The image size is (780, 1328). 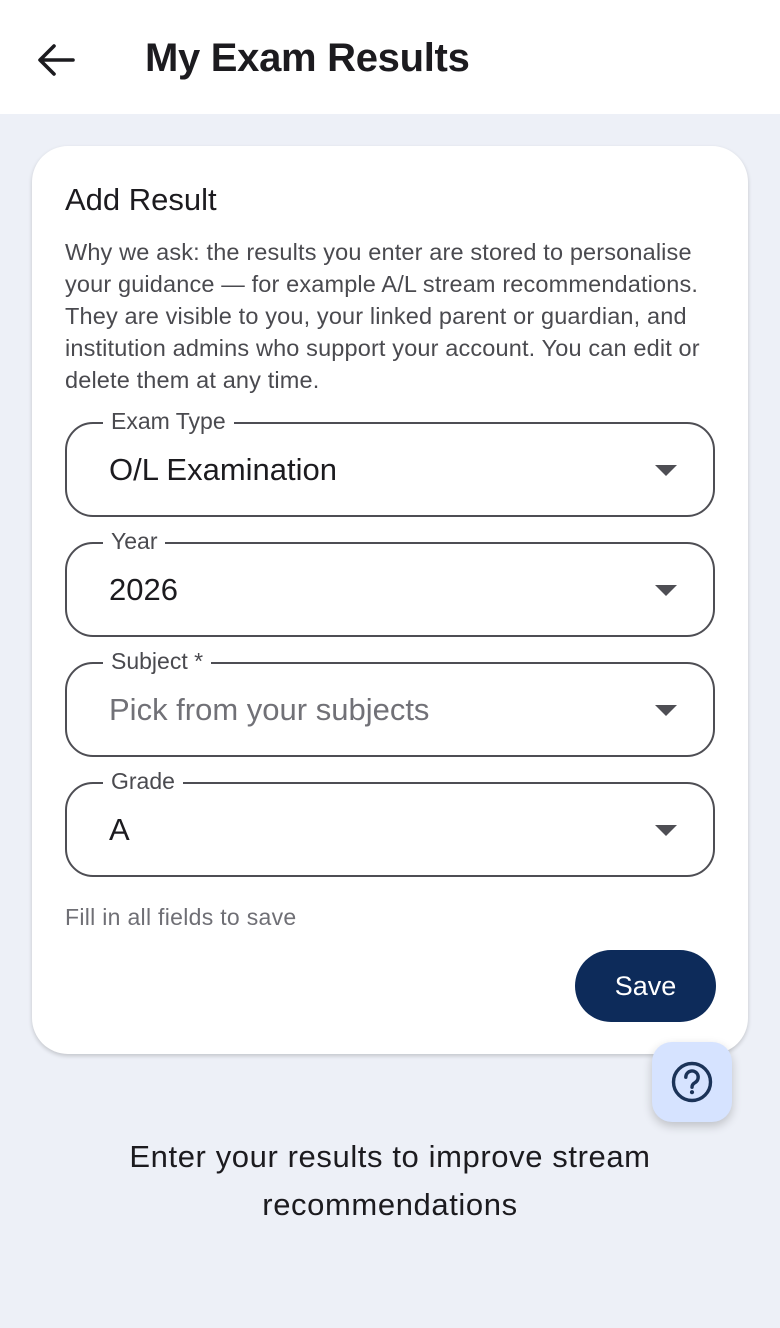 I want to click on grade-value: A, so click(x=119, y=829).